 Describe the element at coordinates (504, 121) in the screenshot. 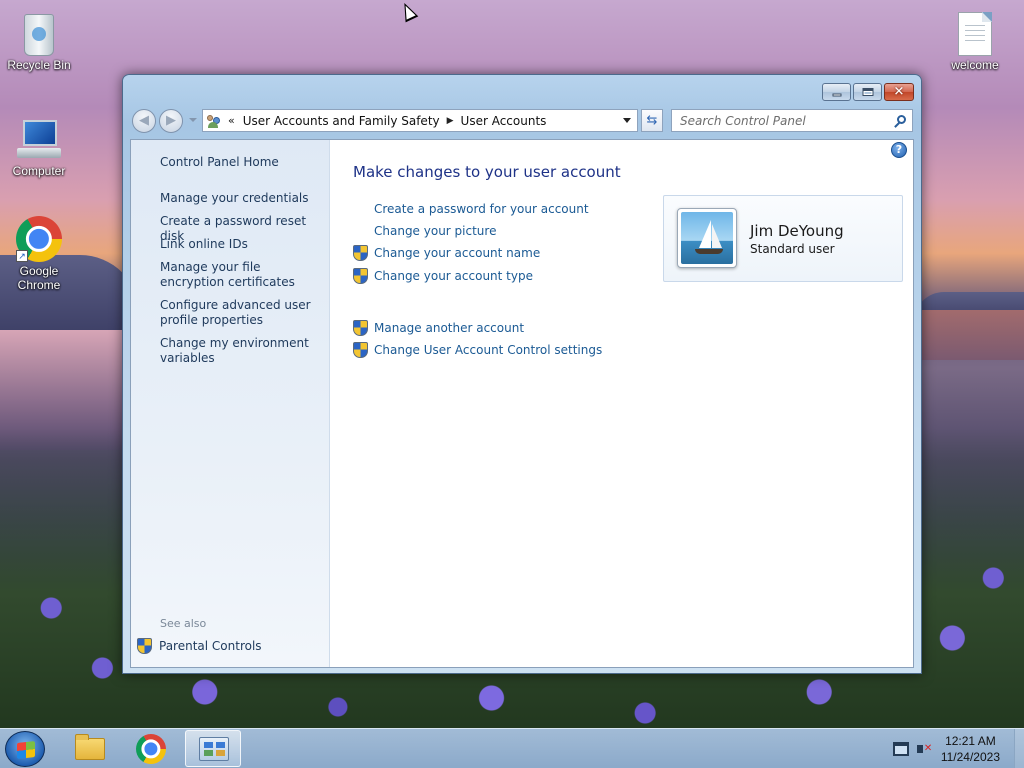

I see `breadcrumb-user-accounts: User Accounts` at that location.